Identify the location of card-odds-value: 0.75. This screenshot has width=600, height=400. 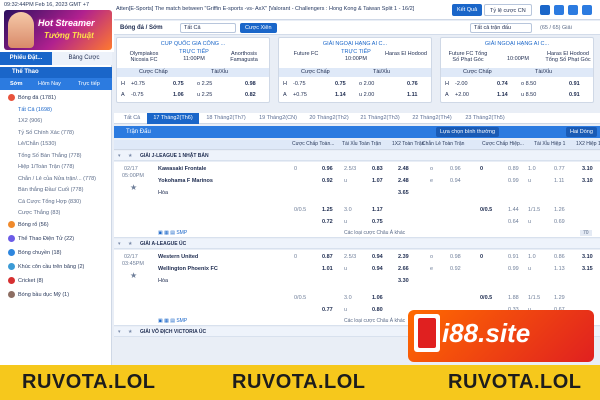
(178, 84).